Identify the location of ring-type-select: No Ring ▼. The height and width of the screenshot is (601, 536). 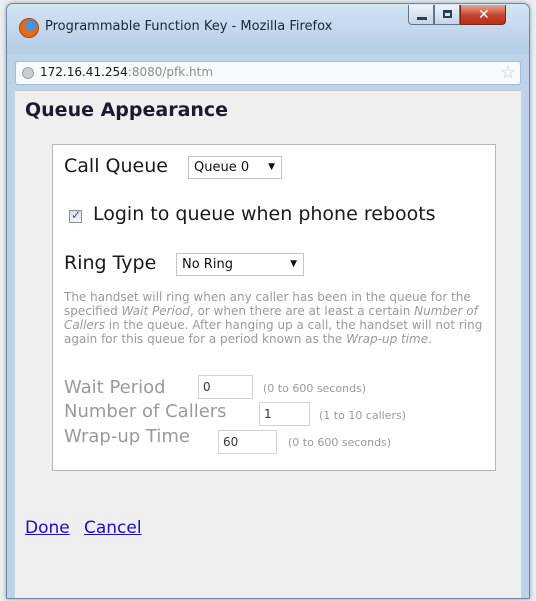
(240, 264).